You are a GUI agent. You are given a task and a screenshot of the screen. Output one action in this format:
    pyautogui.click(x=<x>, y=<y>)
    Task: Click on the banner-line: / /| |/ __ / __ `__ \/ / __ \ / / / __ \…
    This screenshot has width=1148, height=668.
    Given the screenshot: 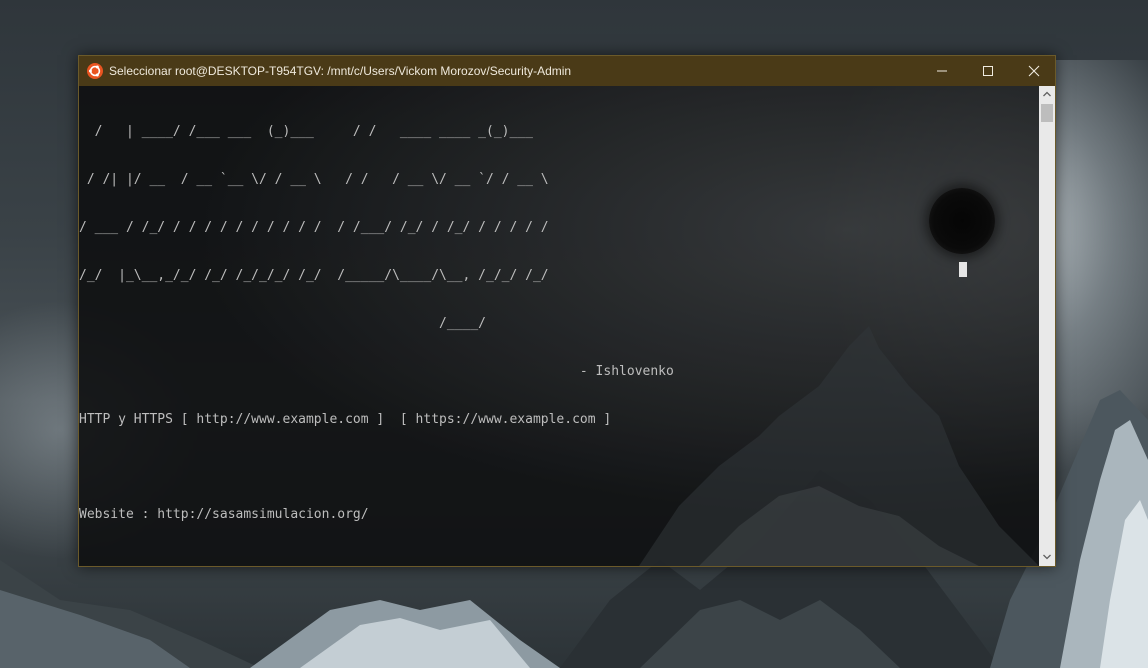 What is the action you would take?
    pyautogui.click(x=314, y=179)
    